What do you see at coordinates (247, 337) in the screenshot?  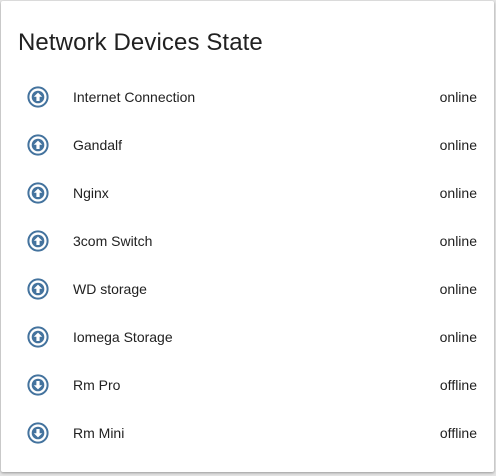 I see `device-row-iomega-storage: Iomega Storage online` at bounding box center [247, 337].